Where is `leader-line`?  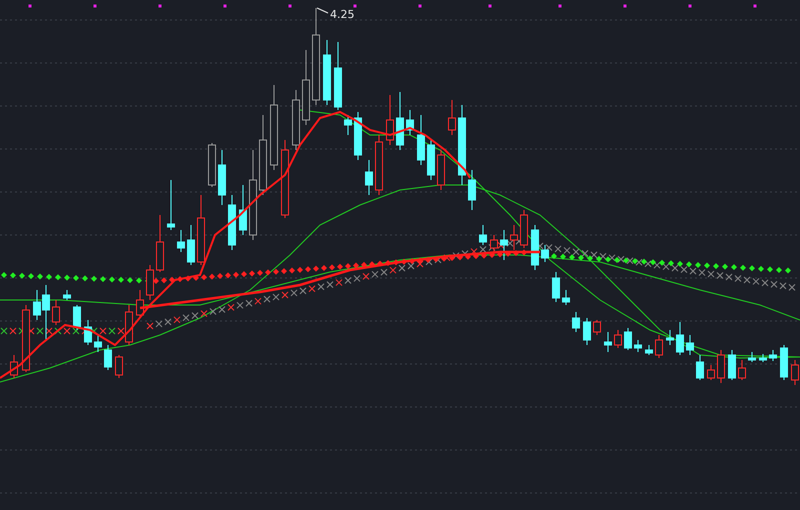 leader-line is located at coordinates (322, 11).